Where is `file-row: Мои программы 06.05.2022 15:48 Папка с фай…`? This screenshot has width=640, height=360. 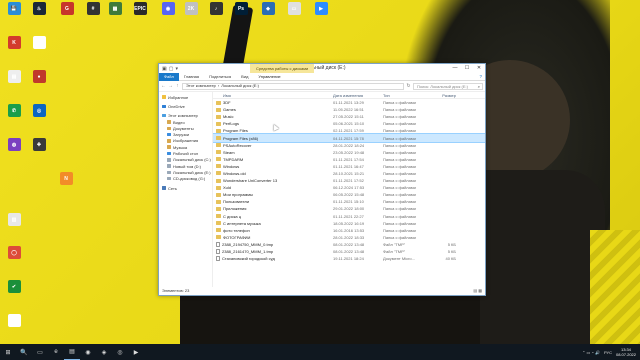
file-row: Мои программы 06.05.2022 15:48 Папка с фай… is located at coordinates (349, 194).